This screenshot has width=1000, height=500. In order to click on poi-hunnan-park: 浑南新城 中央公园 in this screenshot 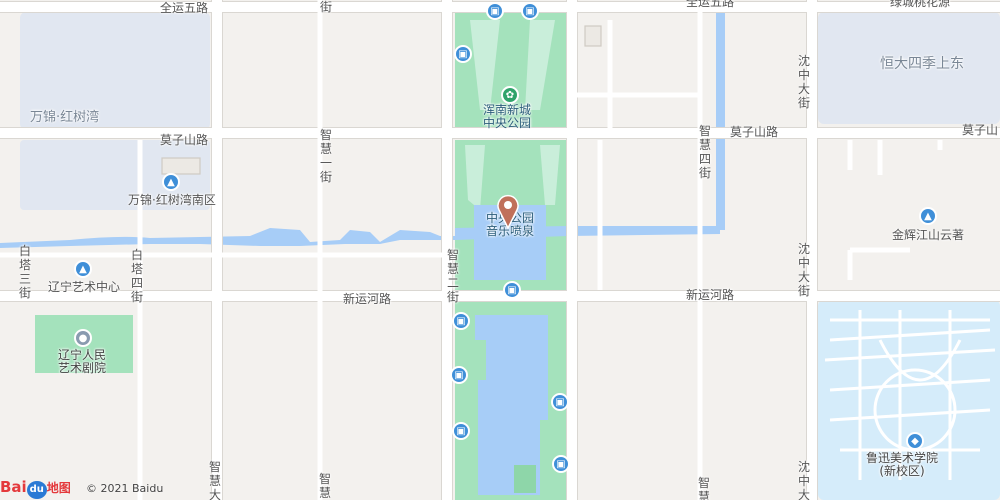, I will do `click(507, 117)`.